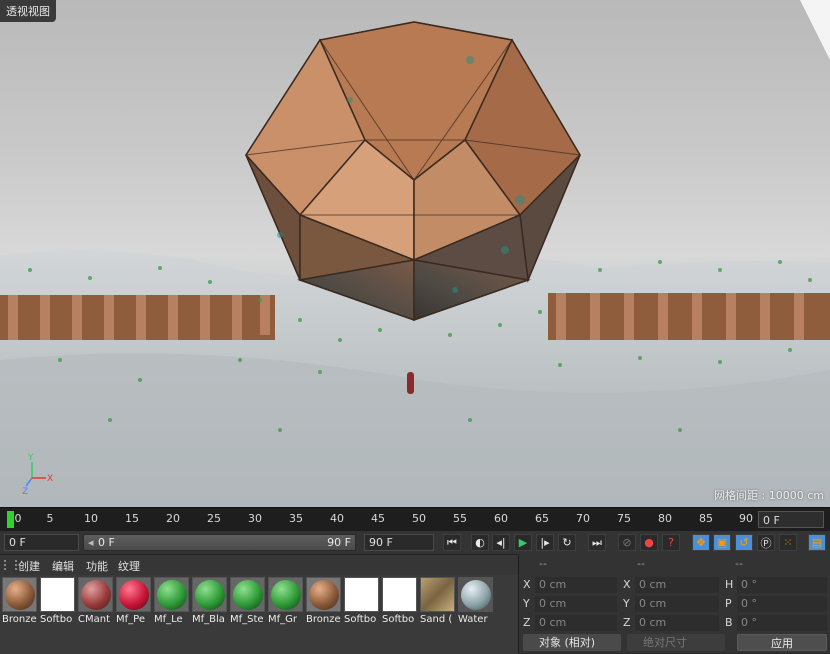 The height and width of the screenshot is (654, 830). Describe the element at coordinates (501, 518) in the screenshot. I see `timeline-tick: 60` at that location.